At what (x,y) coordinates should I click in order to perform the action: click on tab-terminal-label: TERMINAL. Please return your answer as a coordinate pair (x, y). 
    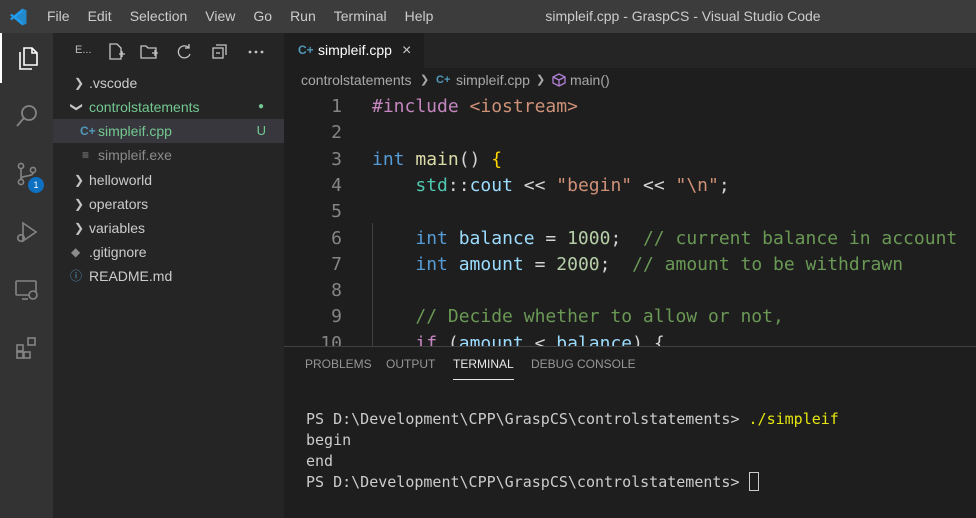
    Looking at the image, I should click on (483, 364).